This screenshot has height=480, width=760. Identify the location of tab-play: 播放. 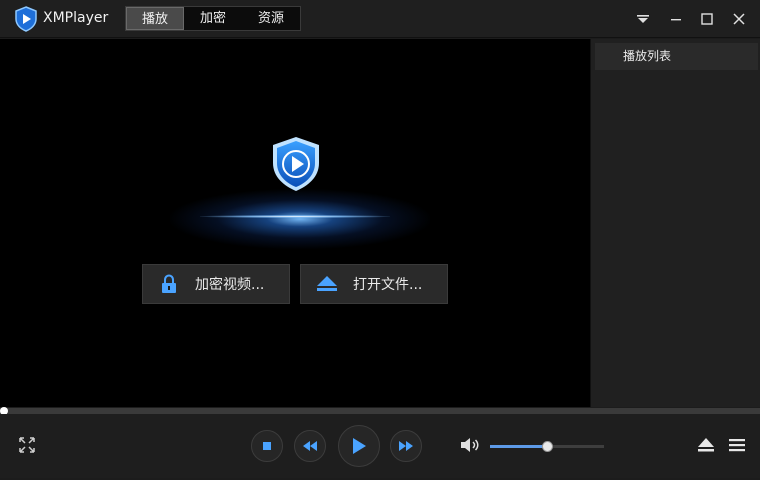
(155, 18).